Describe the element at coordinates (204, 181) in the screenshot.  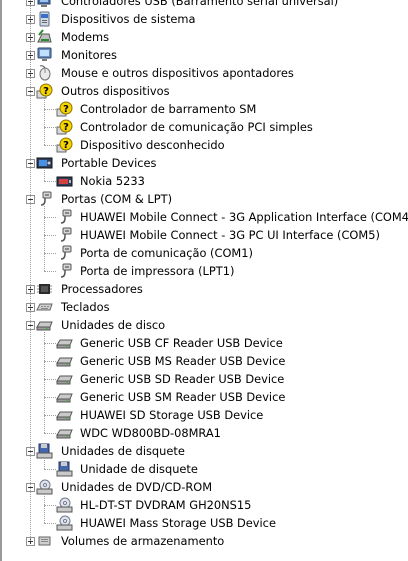
I see `tree-device-row: Nokia 5233` at that location.